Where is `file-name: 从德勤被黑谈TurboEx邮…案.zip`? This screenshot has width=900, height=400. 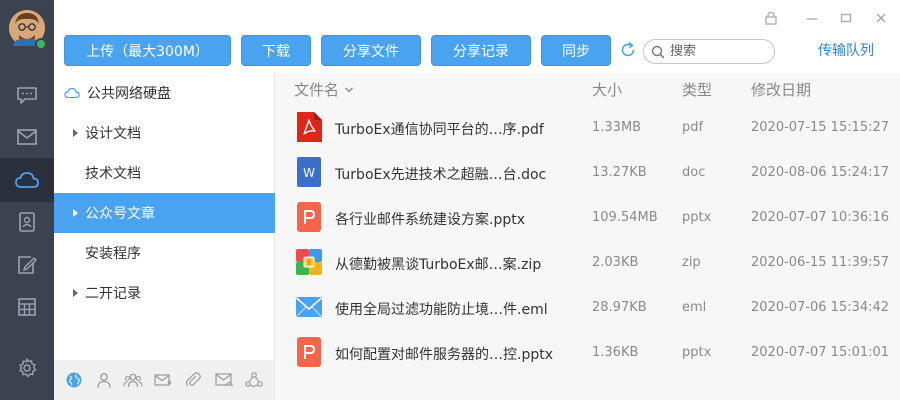
file-name: 从德勤被黑谈TurboEx邮…案.zip is located at coordinates (438, 265).